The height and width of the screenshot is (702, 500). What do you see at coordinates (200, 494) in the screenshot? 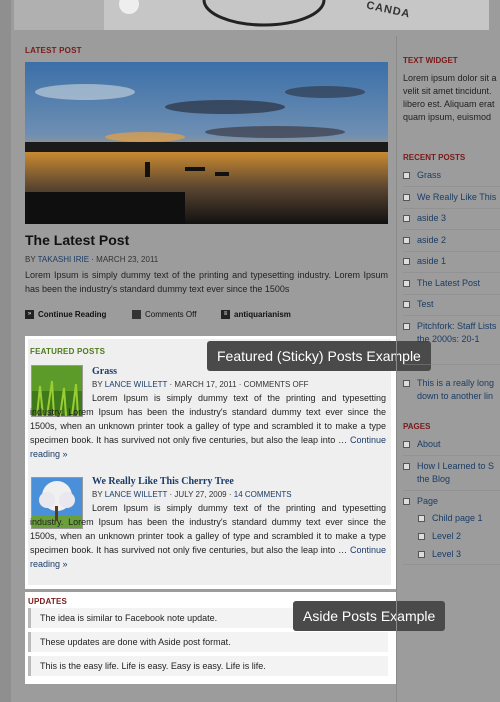
I see `featured-item-date: · JULY 27, 2009 ·` at bounding box center [200, 494].